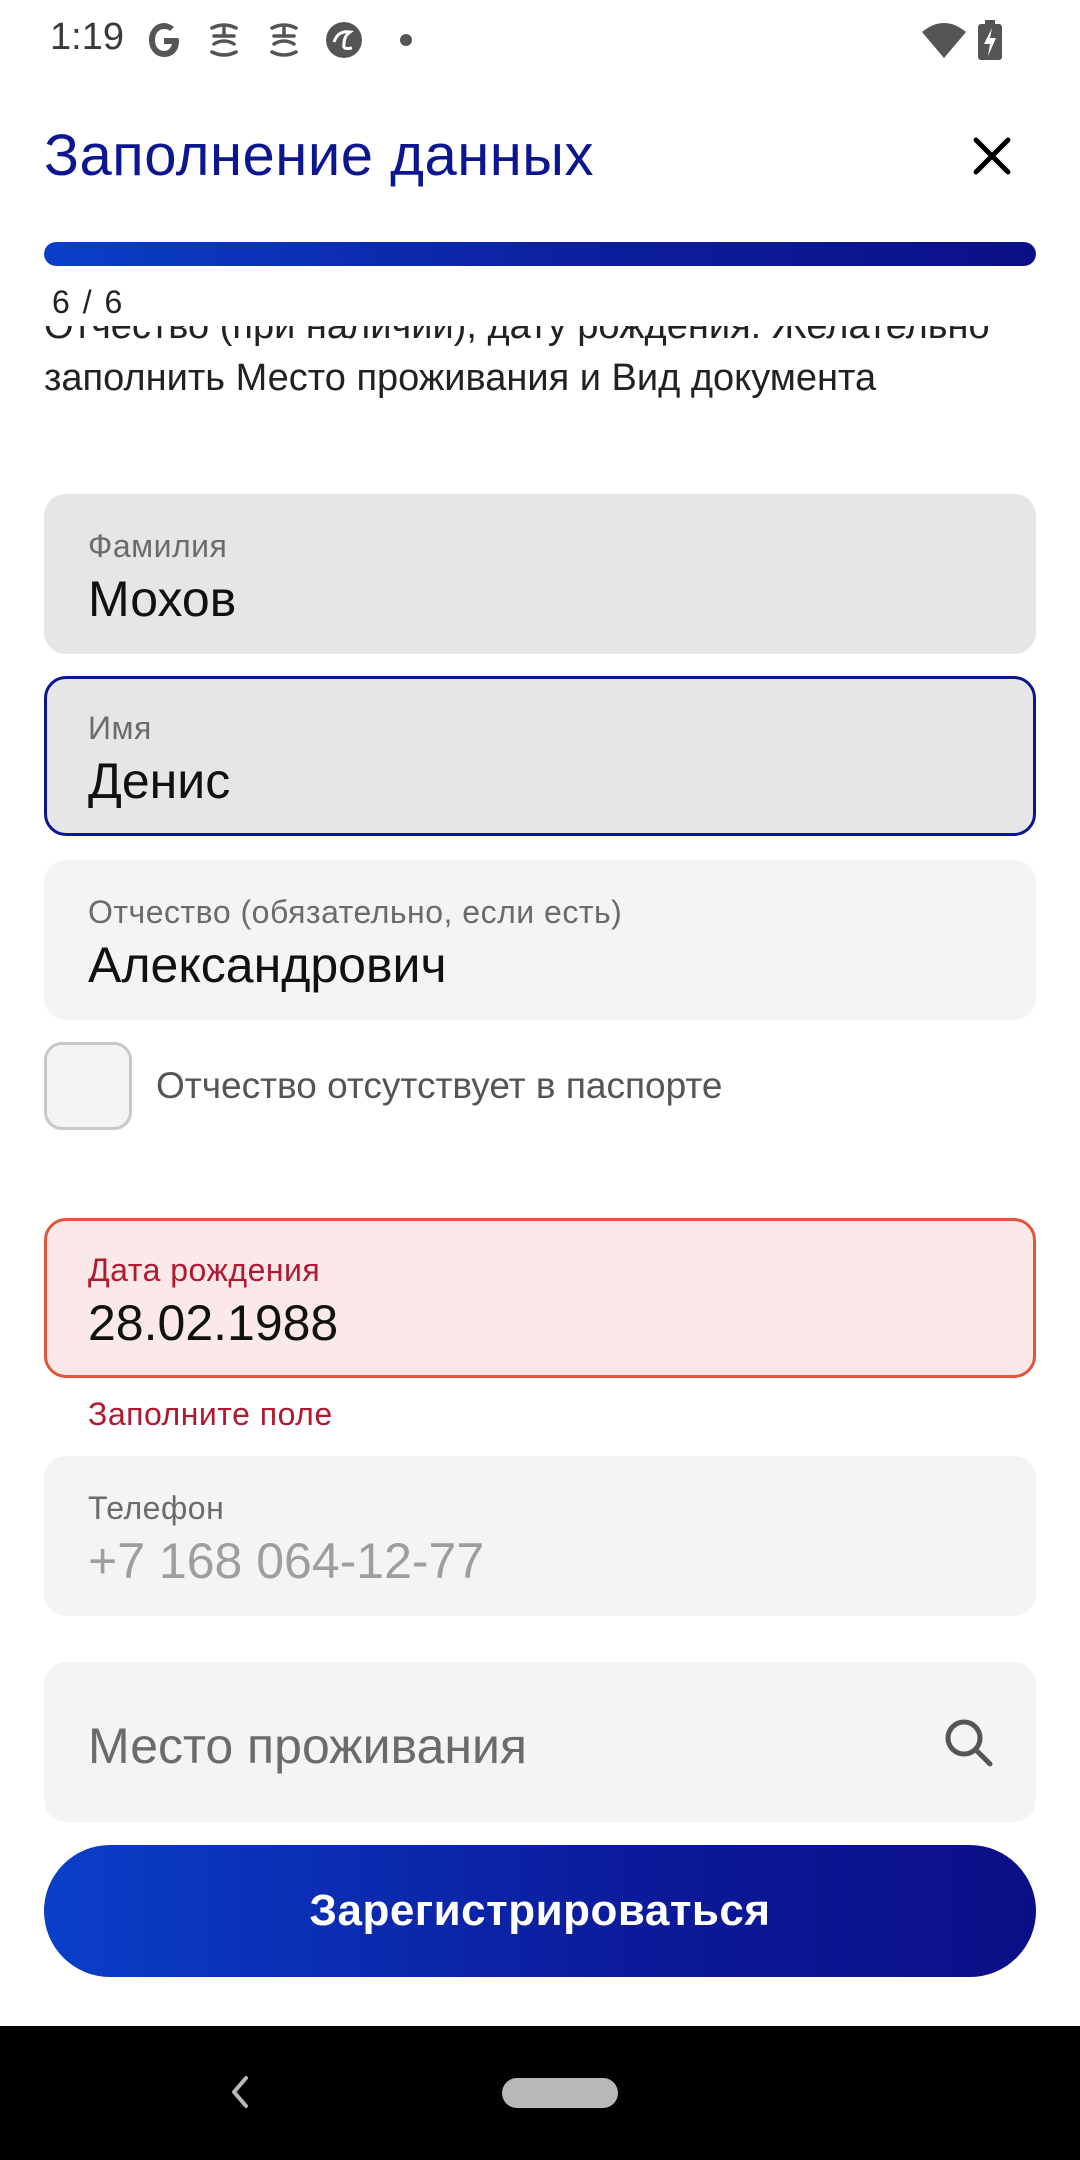 This screenshot has width=1080, height=2160. I want to click on progress-bar, so click(540, 254).